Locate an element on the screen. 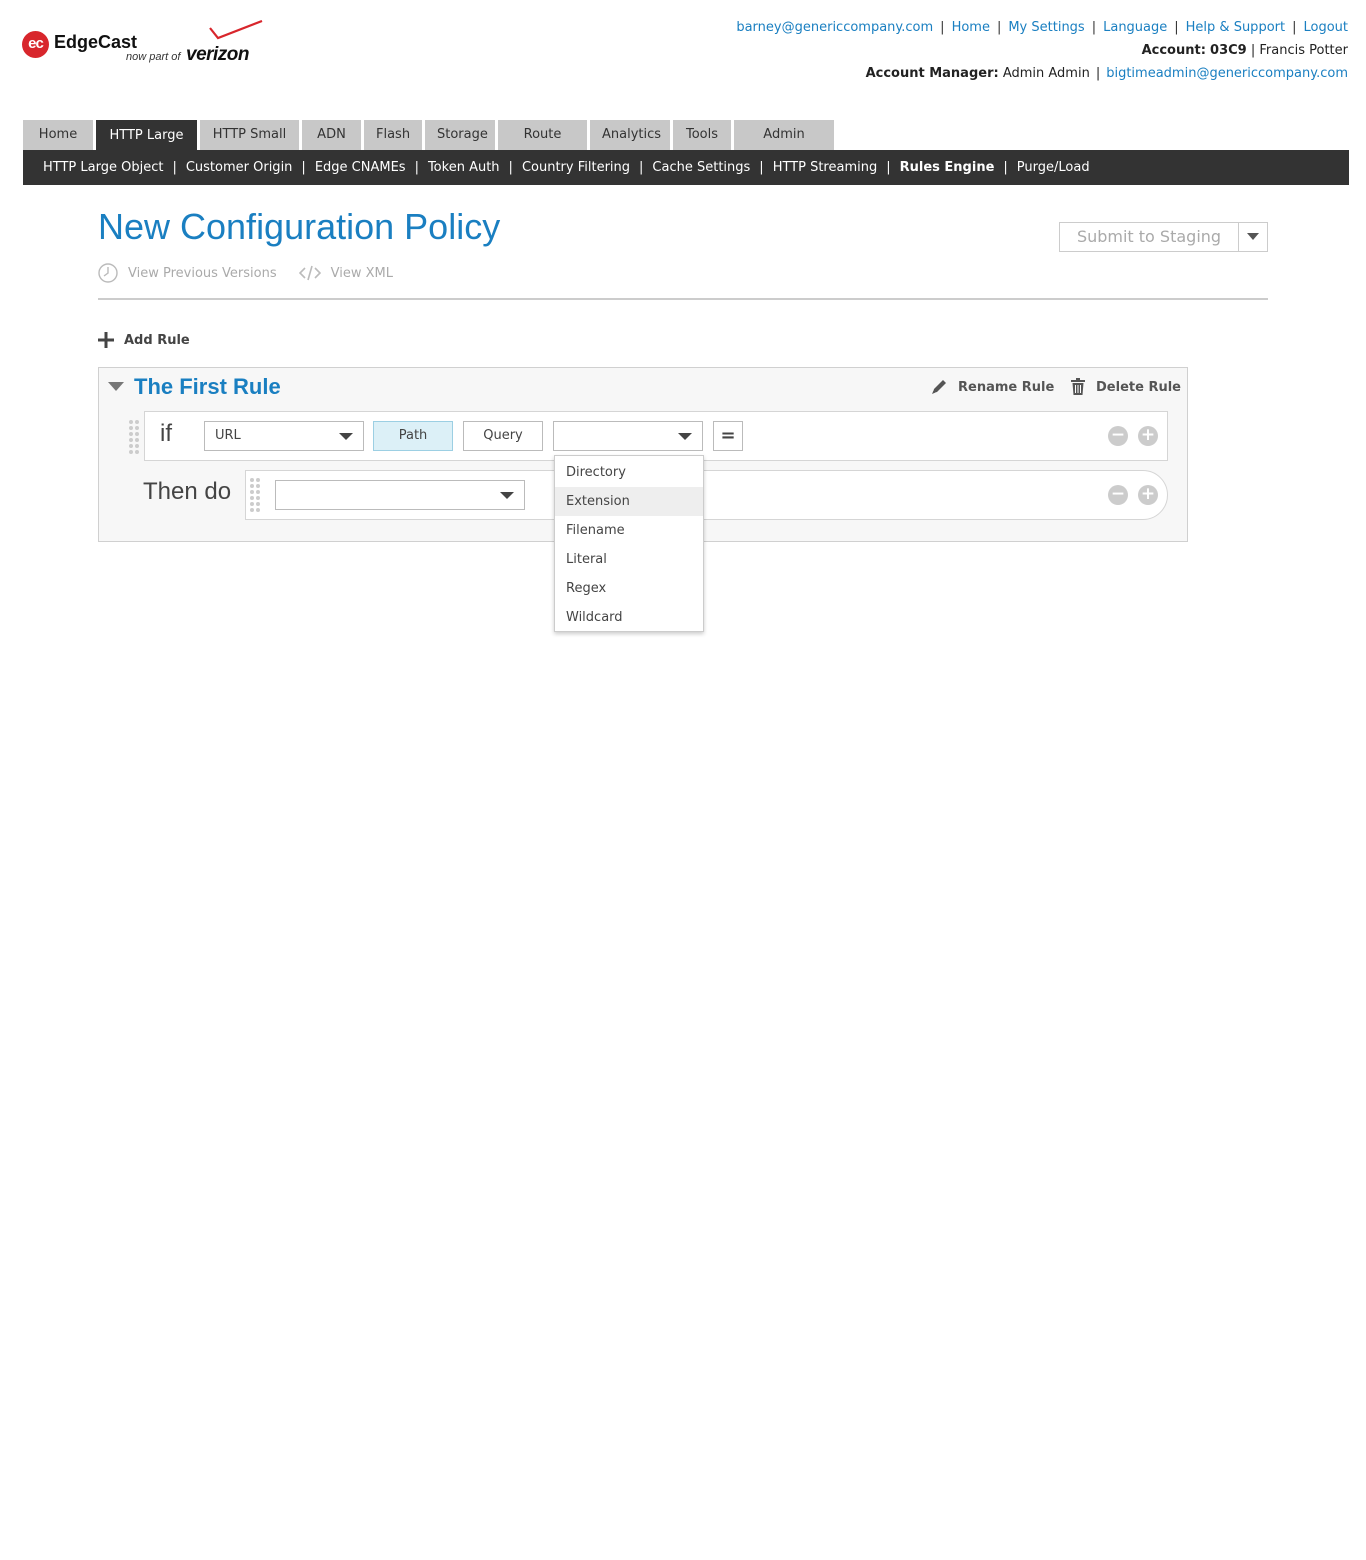 This screenshot has height=1560, width=1366. rename-rule-button: Rename Rule is located at coordinates (992, 387).